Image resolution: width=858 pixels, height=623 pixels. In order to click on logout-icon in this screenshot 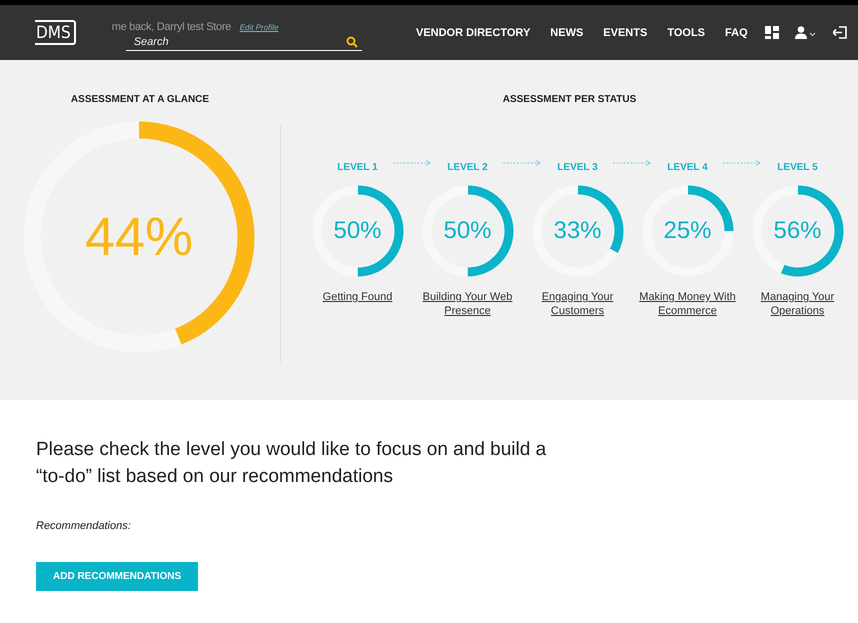, I will do `click(840, 32)`.